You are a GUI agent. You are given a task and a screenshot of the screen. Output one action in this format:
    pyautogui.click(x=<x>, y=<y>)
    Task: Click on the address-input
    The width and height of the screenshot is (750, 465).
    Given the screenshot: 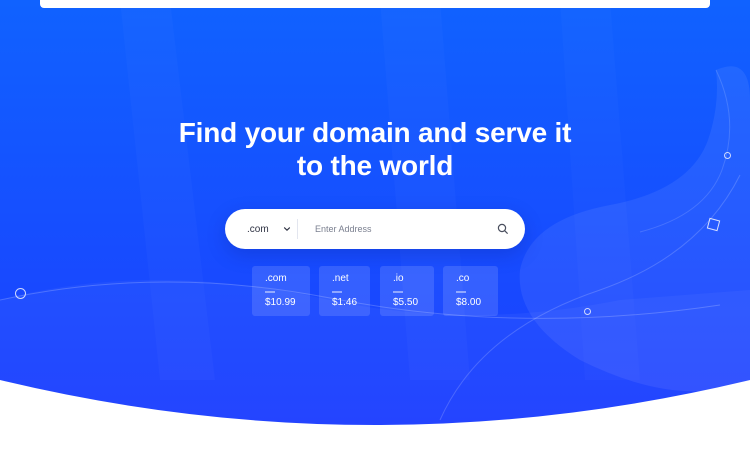 What is the action you would take?
    pyautogui.click(x=405, y=229)
    